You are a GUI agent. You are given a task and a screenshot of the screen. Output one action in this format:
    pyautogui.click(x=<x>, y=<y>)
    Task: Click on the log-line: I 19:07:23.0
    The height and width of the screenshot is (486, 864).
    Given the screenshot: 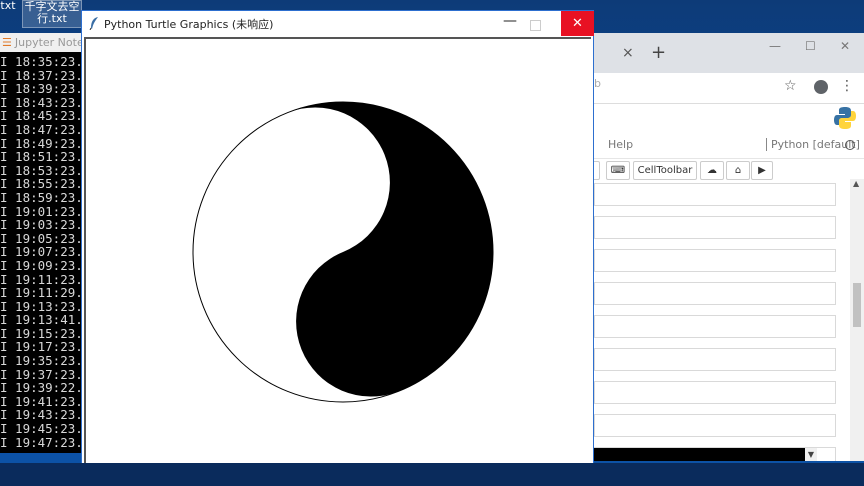 What is the action you would take?
    pyautogui.click(x=41, y=252)
    